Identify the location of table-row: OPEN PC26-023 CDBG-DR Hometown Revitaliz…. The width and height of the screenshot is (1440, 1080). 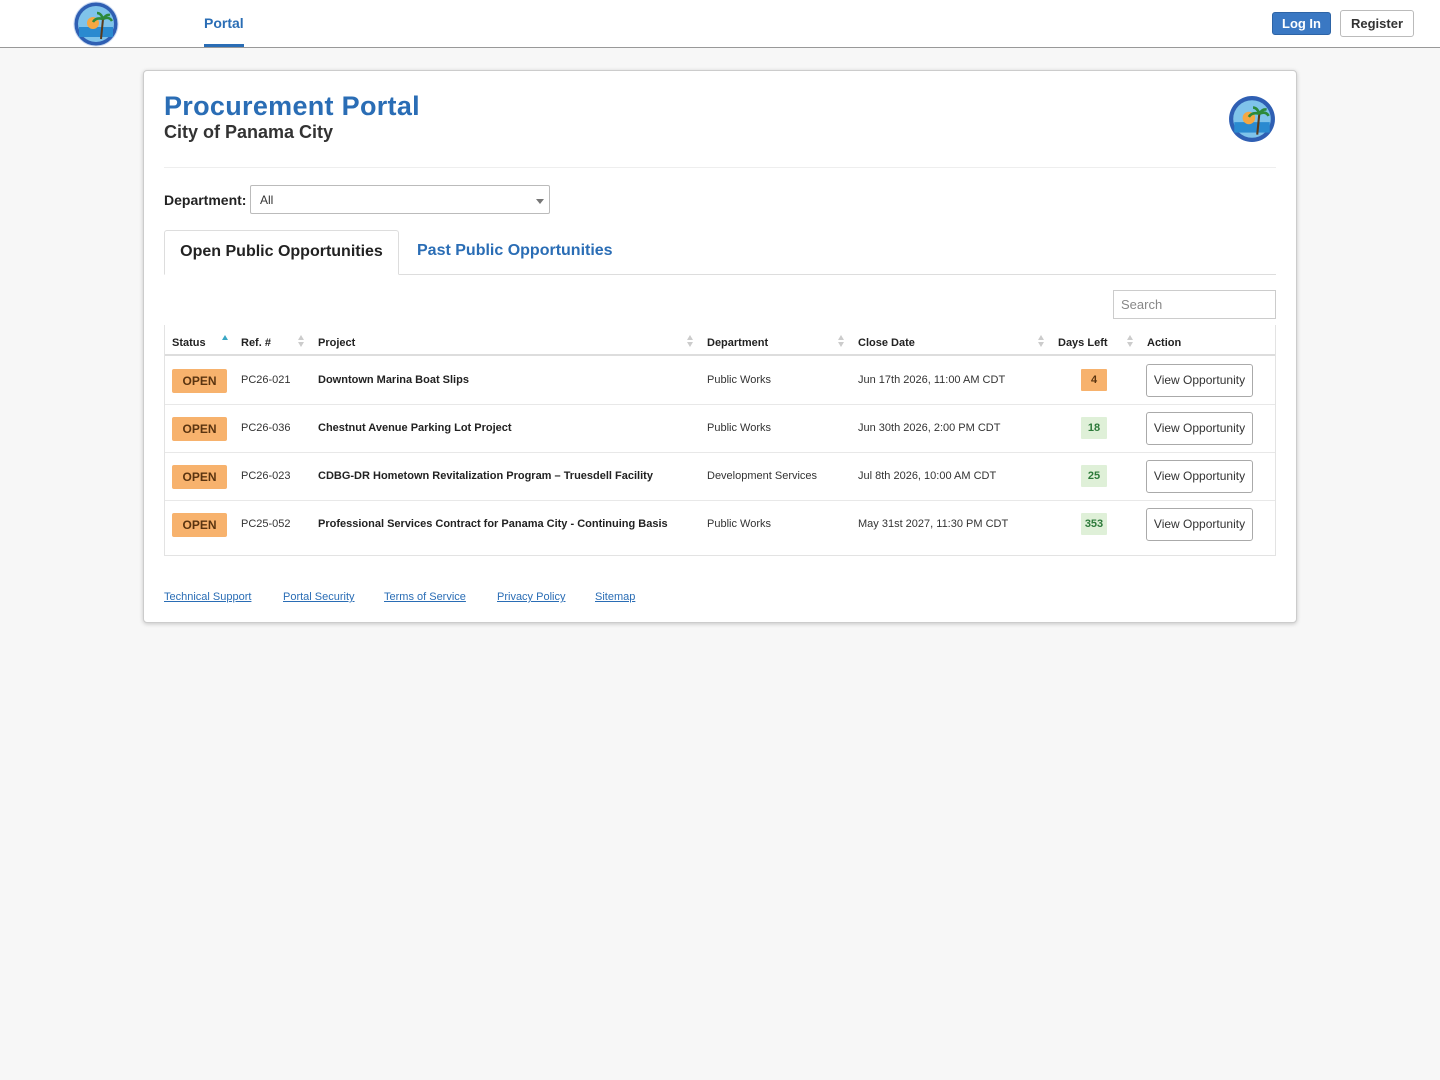
(720, 476).